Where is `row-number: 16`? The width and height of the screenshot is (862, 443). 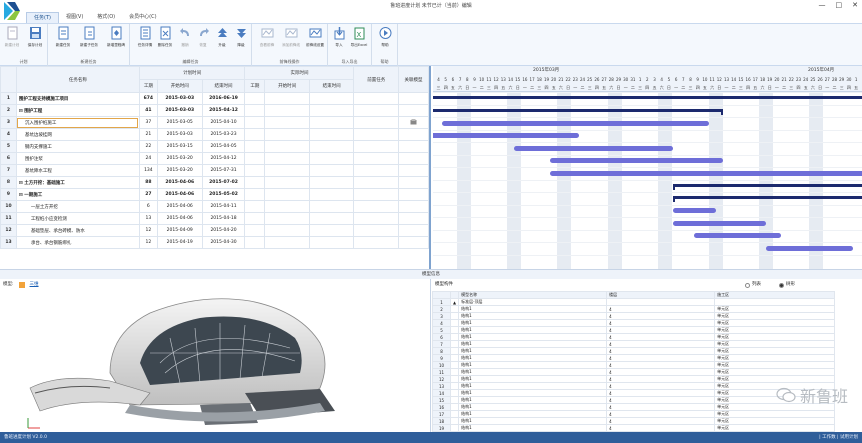
row-number: 16 is located at coordinates (441, 407).